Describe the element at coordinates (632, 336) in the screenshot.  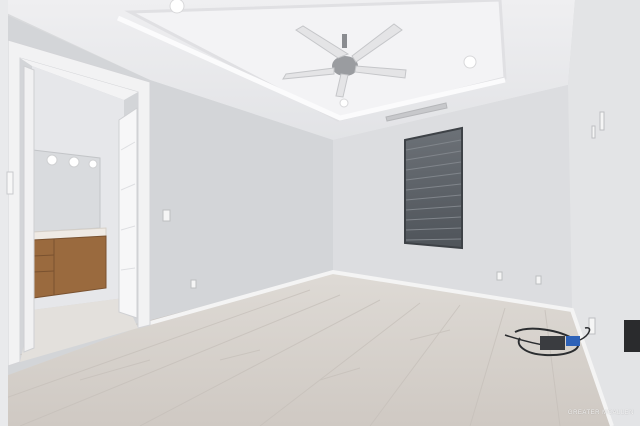
I see `wall-mount-bracket` at that location.